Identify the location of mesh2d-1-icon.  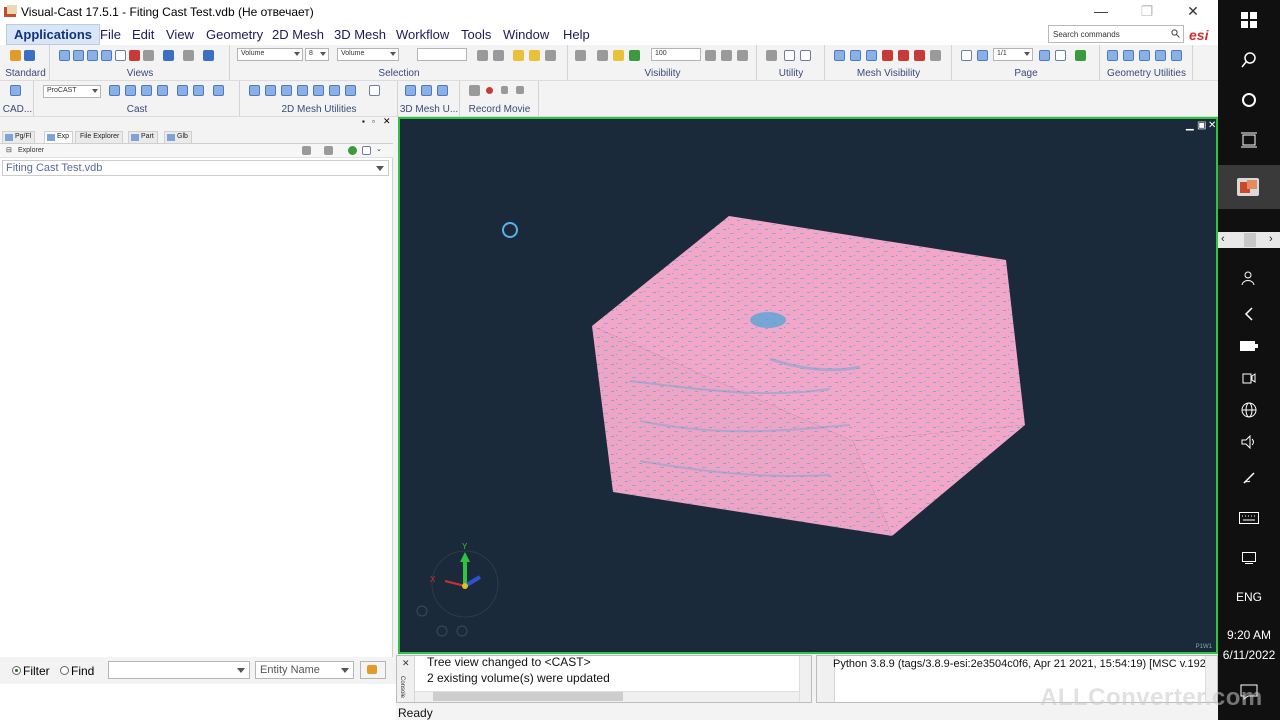
(254, 90).